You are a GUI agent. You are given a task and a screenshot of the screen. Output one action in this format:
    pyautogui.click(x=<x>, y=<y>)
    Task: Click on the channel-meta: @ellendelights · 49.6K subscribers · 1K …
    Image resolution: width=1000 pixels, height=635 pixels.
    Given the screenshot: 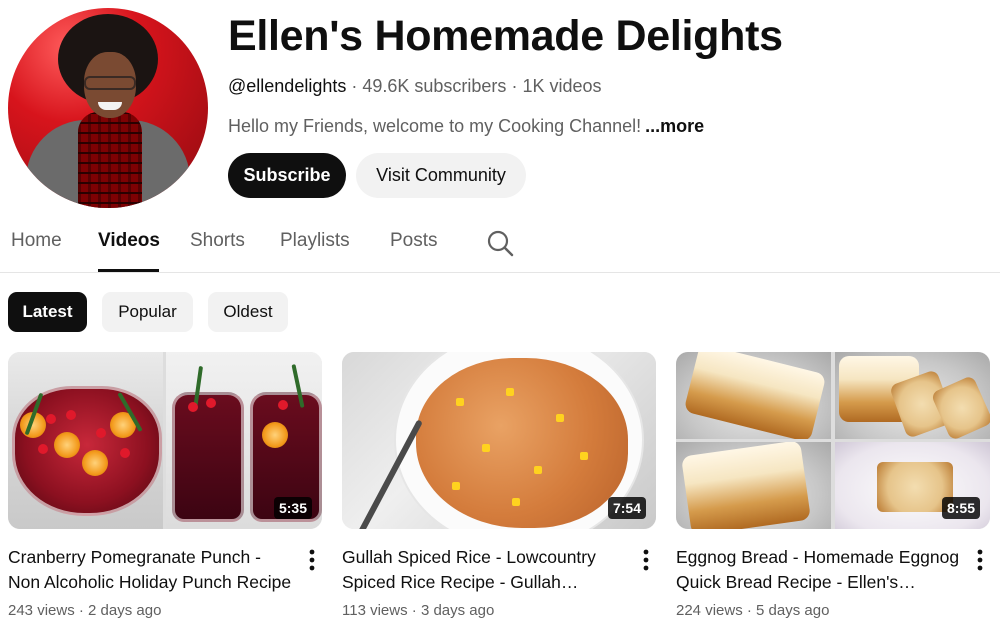 What is the action you would take?
    pyautogui.click(x=415, y=86)
    